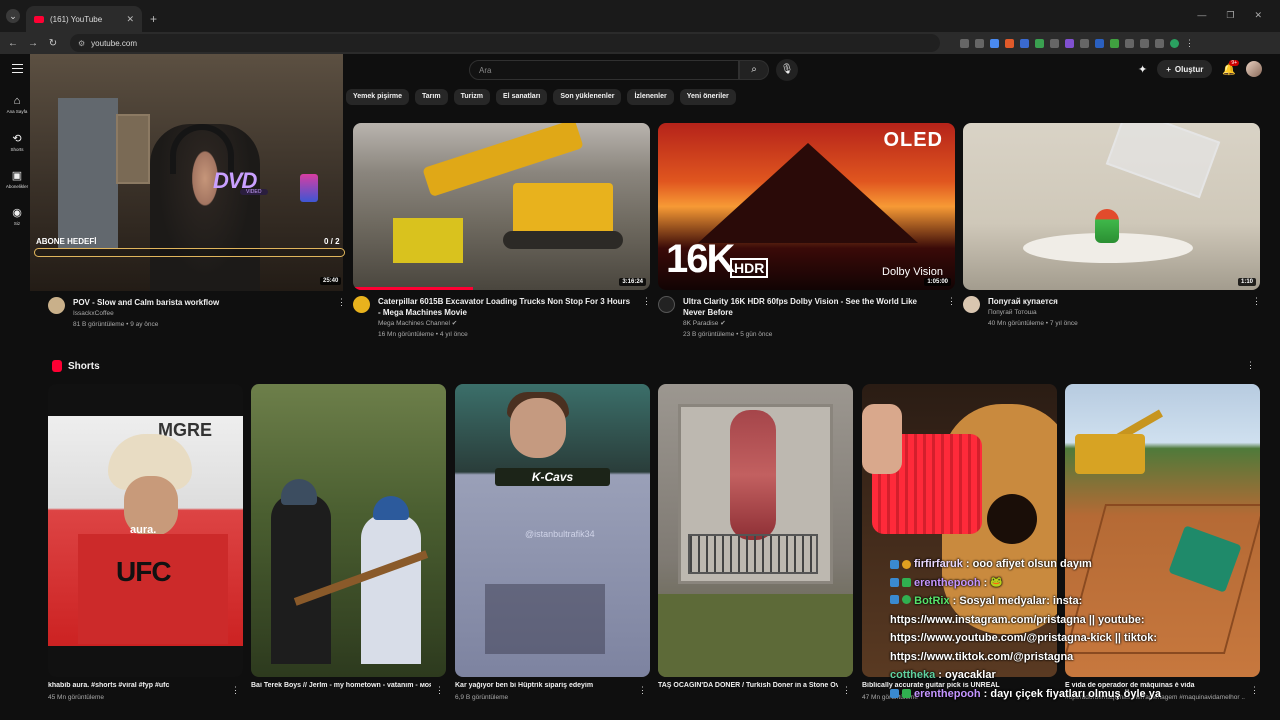 This screenshot has width=1280, height=720. What do you see at coordinates (806, 206) in the screenshot?
I see `video-thumbnail: OLED 16K HDR Dolby Vision 1:05:00` at bounding box center [806, 206].